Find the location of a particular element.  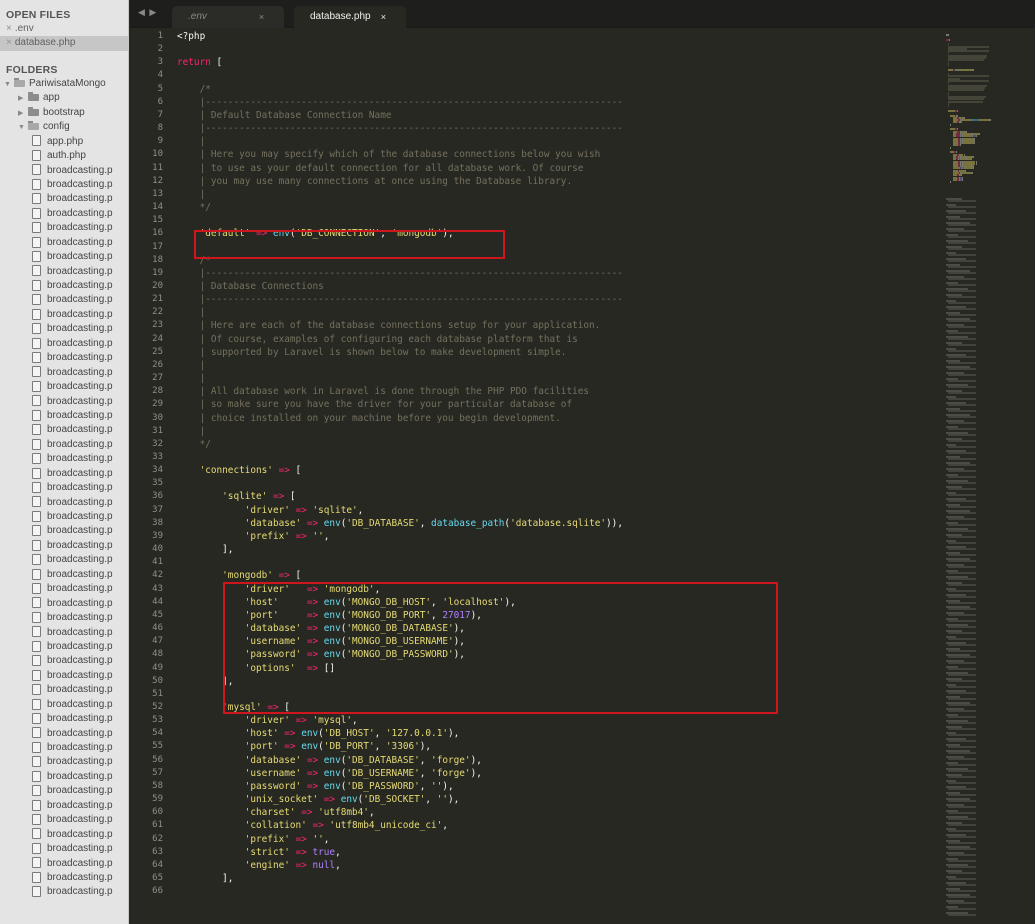

code-line: 'mysql' => [ is located at coordinates (256, 707).